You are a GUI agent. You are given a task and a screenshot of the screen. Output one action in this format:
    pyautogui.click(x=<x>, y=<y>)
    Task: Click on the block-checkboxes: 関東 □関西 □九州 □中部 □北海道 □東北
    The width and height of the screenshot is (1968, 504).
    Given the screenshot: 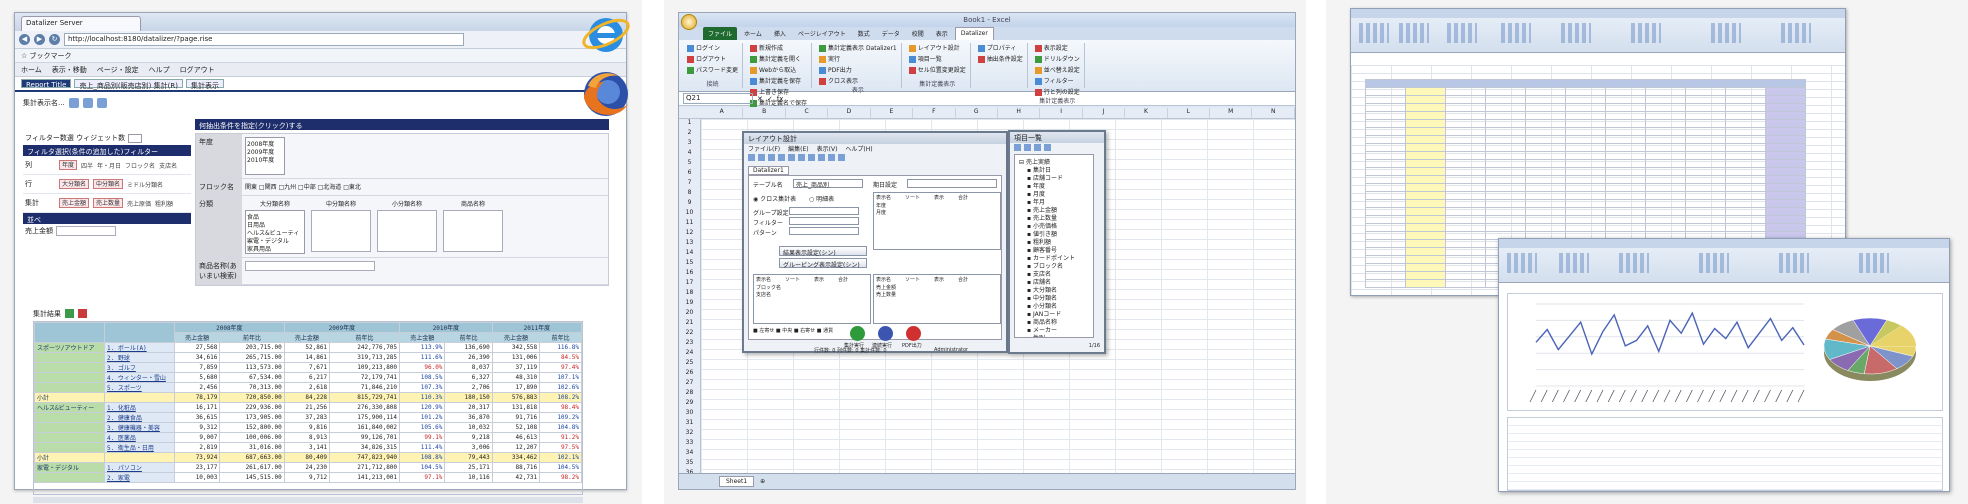 What is the action you would take?
    pyautogui.click(x=303, y=186)
    